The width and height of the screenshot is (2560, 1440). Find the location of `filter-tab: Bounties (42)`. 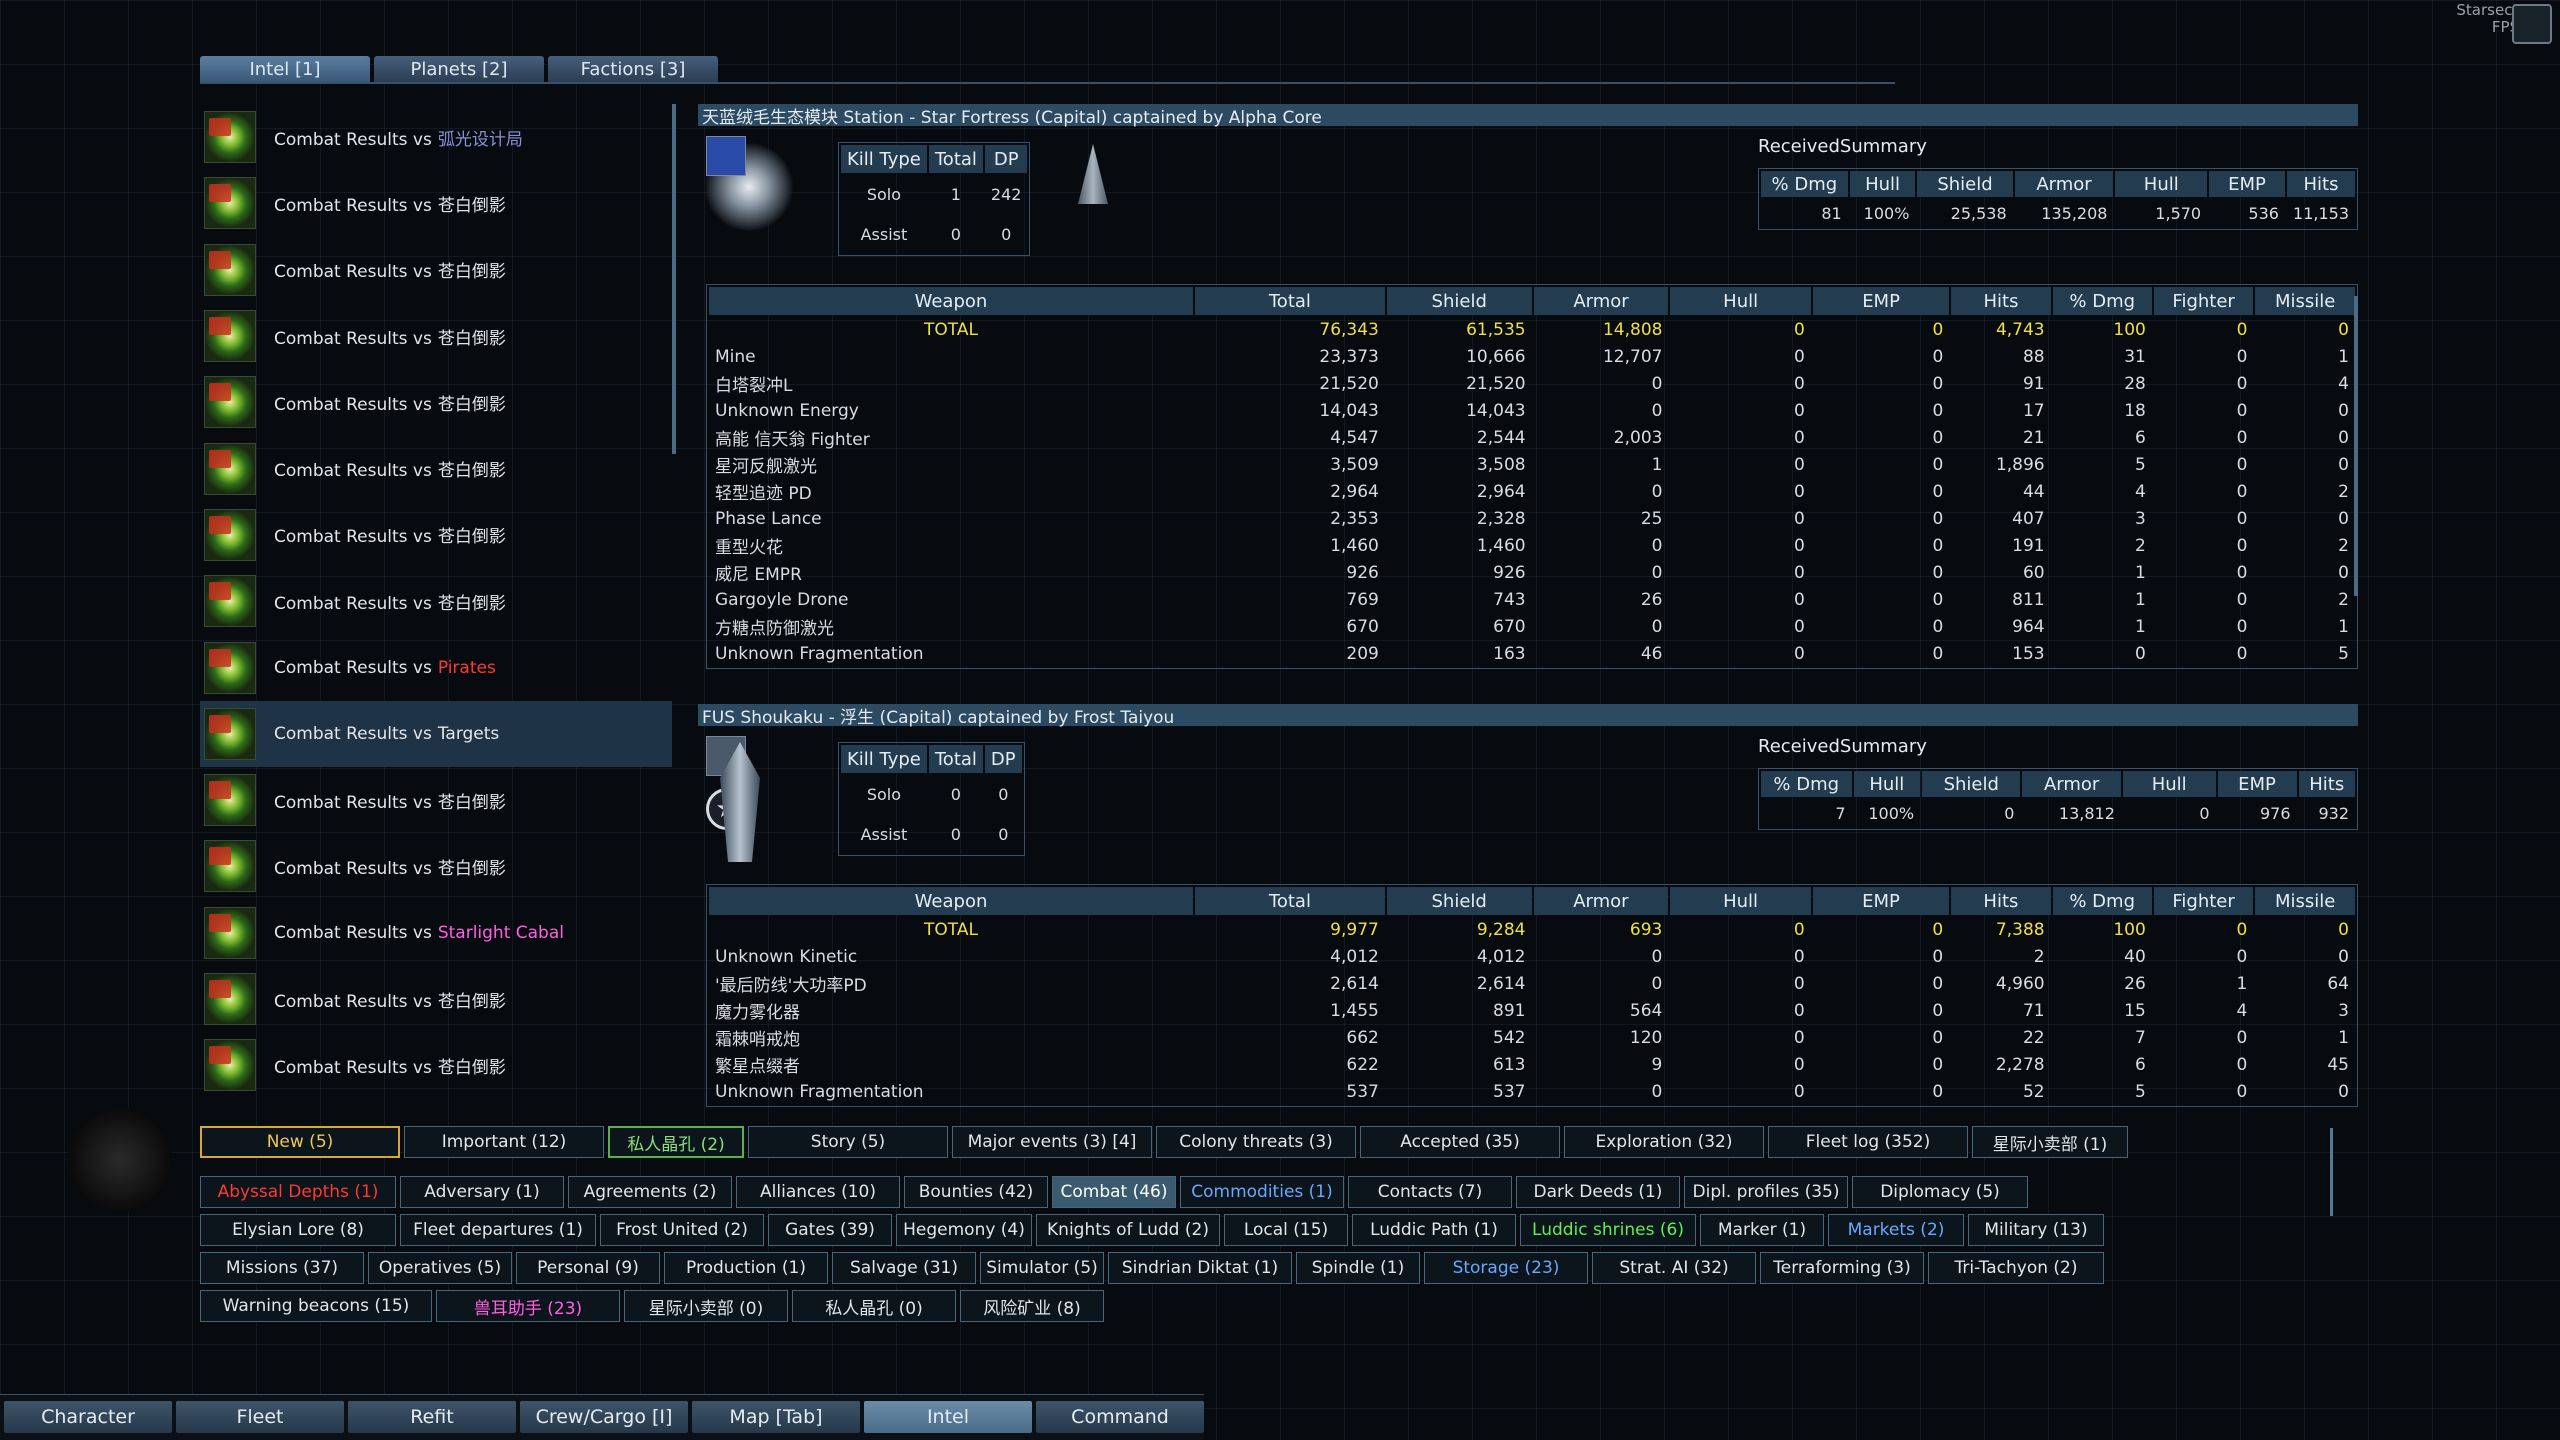

filter-tab: Bounties (42) is located at coordinates (976, 1192).